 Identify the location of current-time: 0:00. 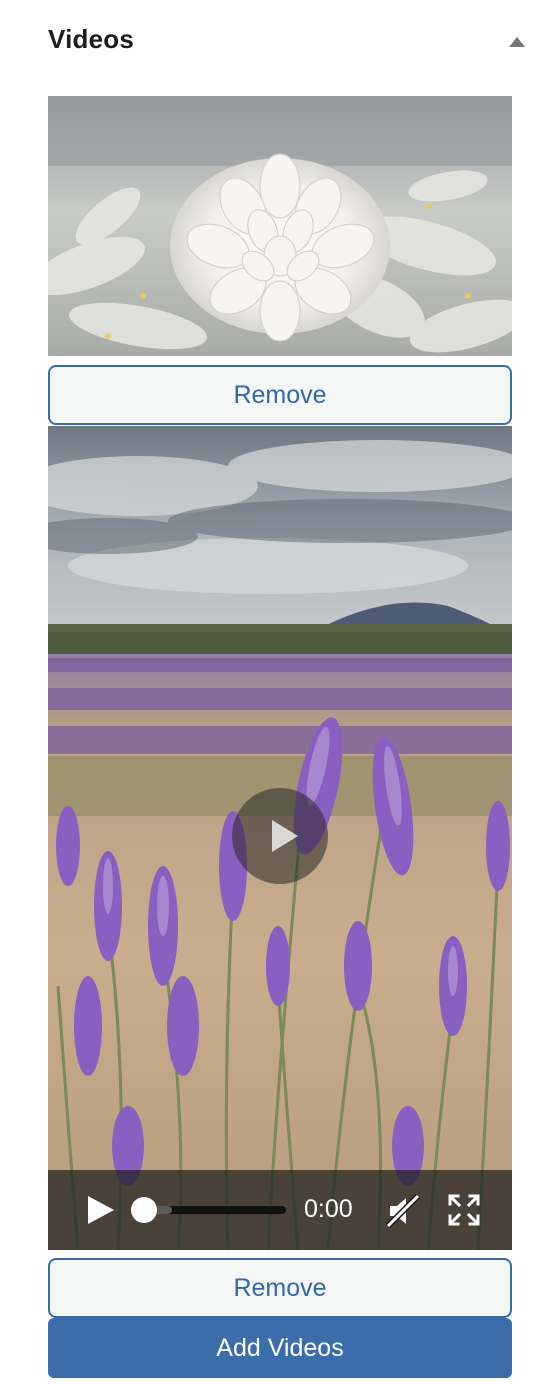
(328, 1209).